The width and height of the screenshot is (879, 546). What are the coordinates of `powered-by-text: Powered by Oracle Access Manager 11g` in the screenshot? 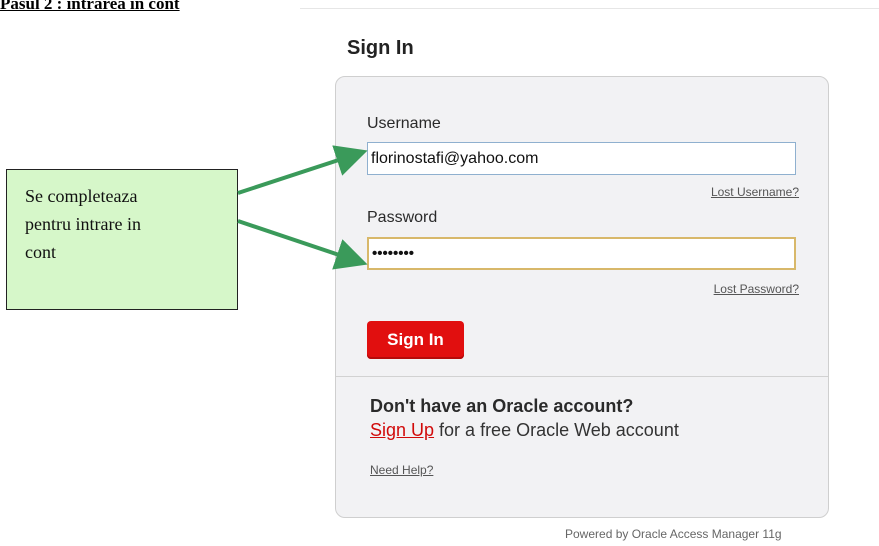 It's located at (673, 534).